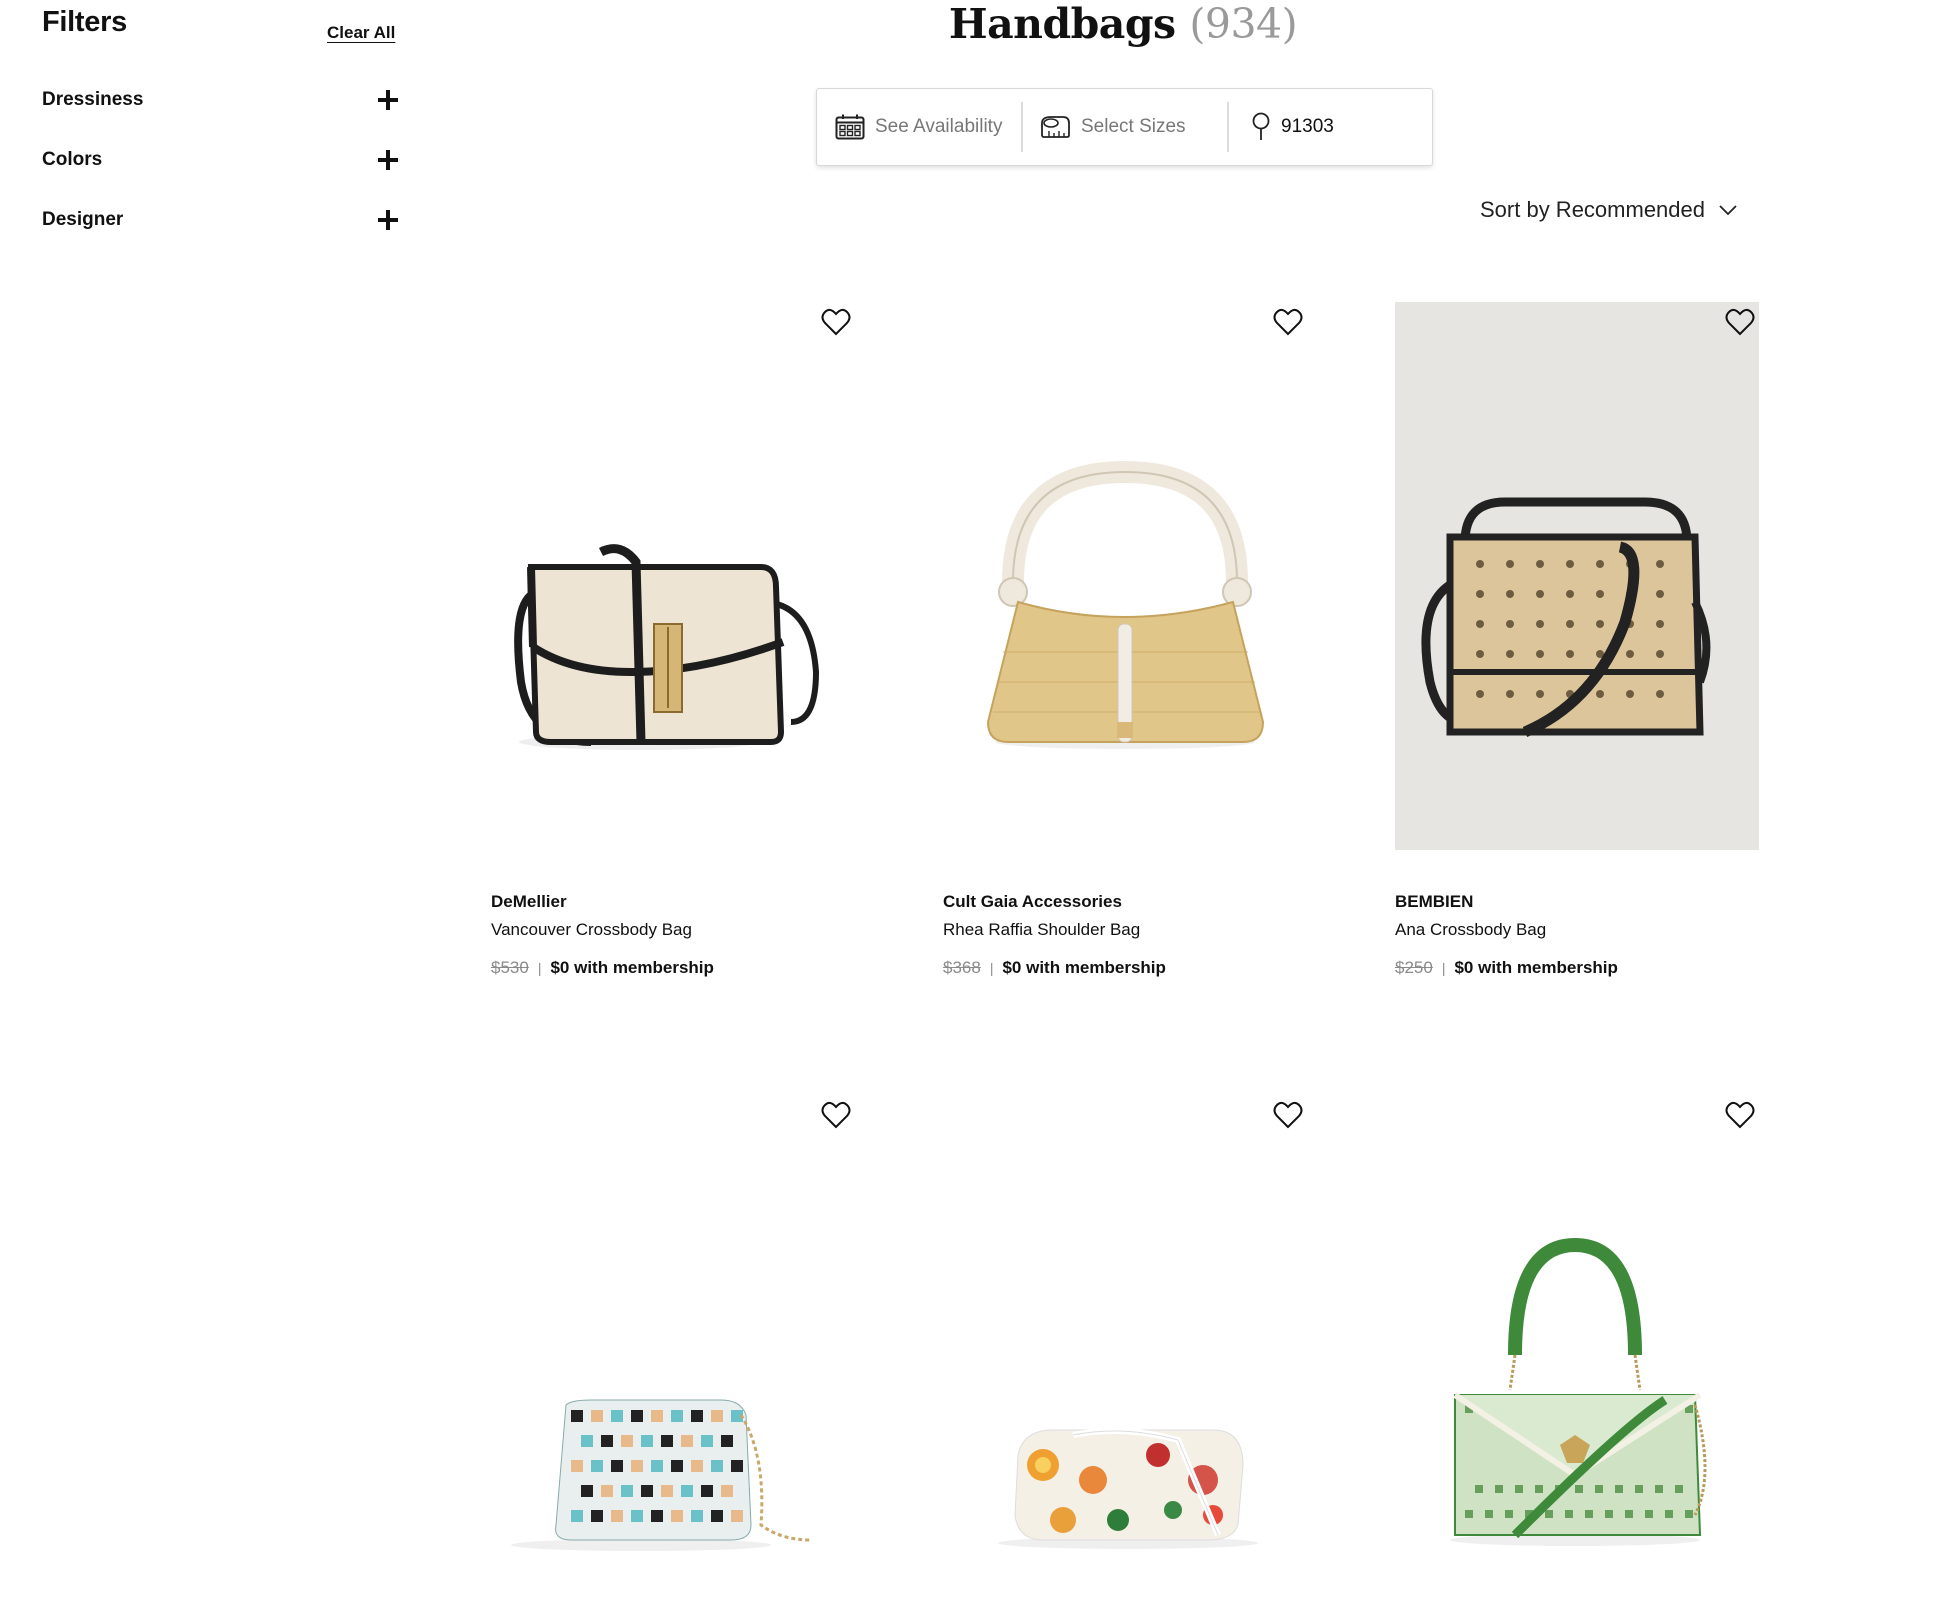 The height and width of the screenshot is (1607, 1934). Describe the element at coordinates (1133, 126) in the screenshot. I see `select-sizes-label: Select Sizes` at that location.